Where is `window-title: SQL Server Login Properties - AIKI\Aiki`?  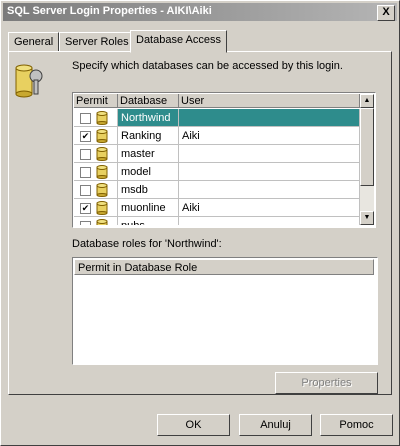 window-title: SQL Server Login Properties - AIKI\Aiki is located at coordinates (109, 11).